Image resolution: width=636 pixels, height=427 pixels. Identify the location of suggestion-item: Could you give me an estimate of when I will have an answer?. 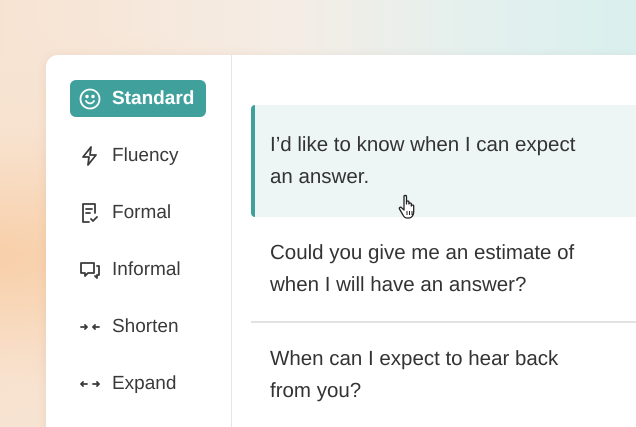
(443, 269).